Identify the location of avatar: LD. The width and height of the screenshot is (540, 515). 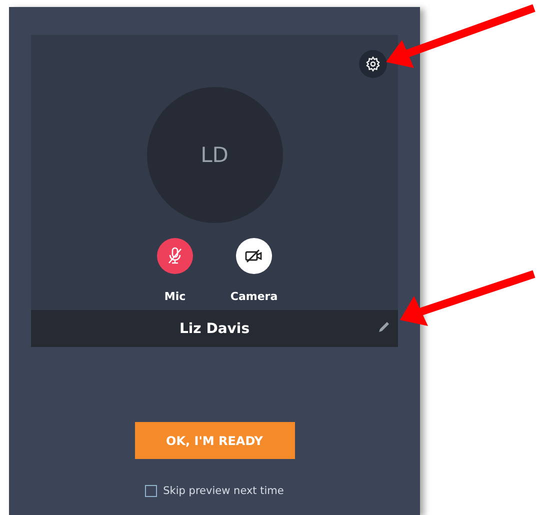
(214, 155).